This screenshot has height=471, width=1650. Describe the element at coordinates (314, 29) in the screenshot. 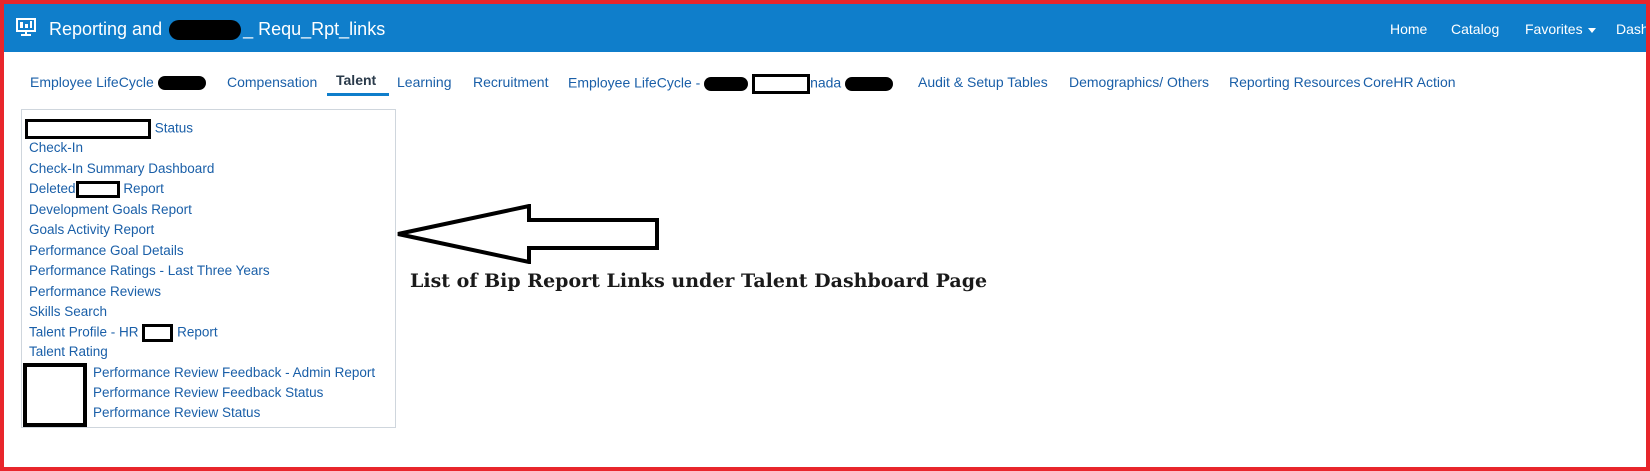

I see `title-suffix: _ Requ_Rpt_links` at that location.